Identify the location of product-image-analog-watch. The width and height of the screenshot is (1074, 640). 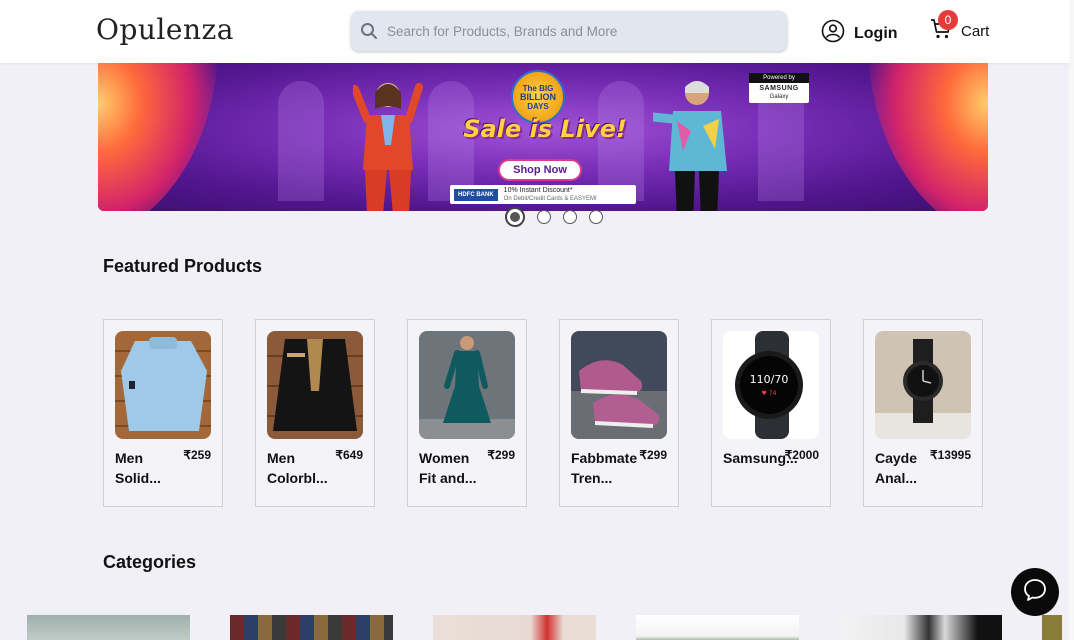
(923, 385).